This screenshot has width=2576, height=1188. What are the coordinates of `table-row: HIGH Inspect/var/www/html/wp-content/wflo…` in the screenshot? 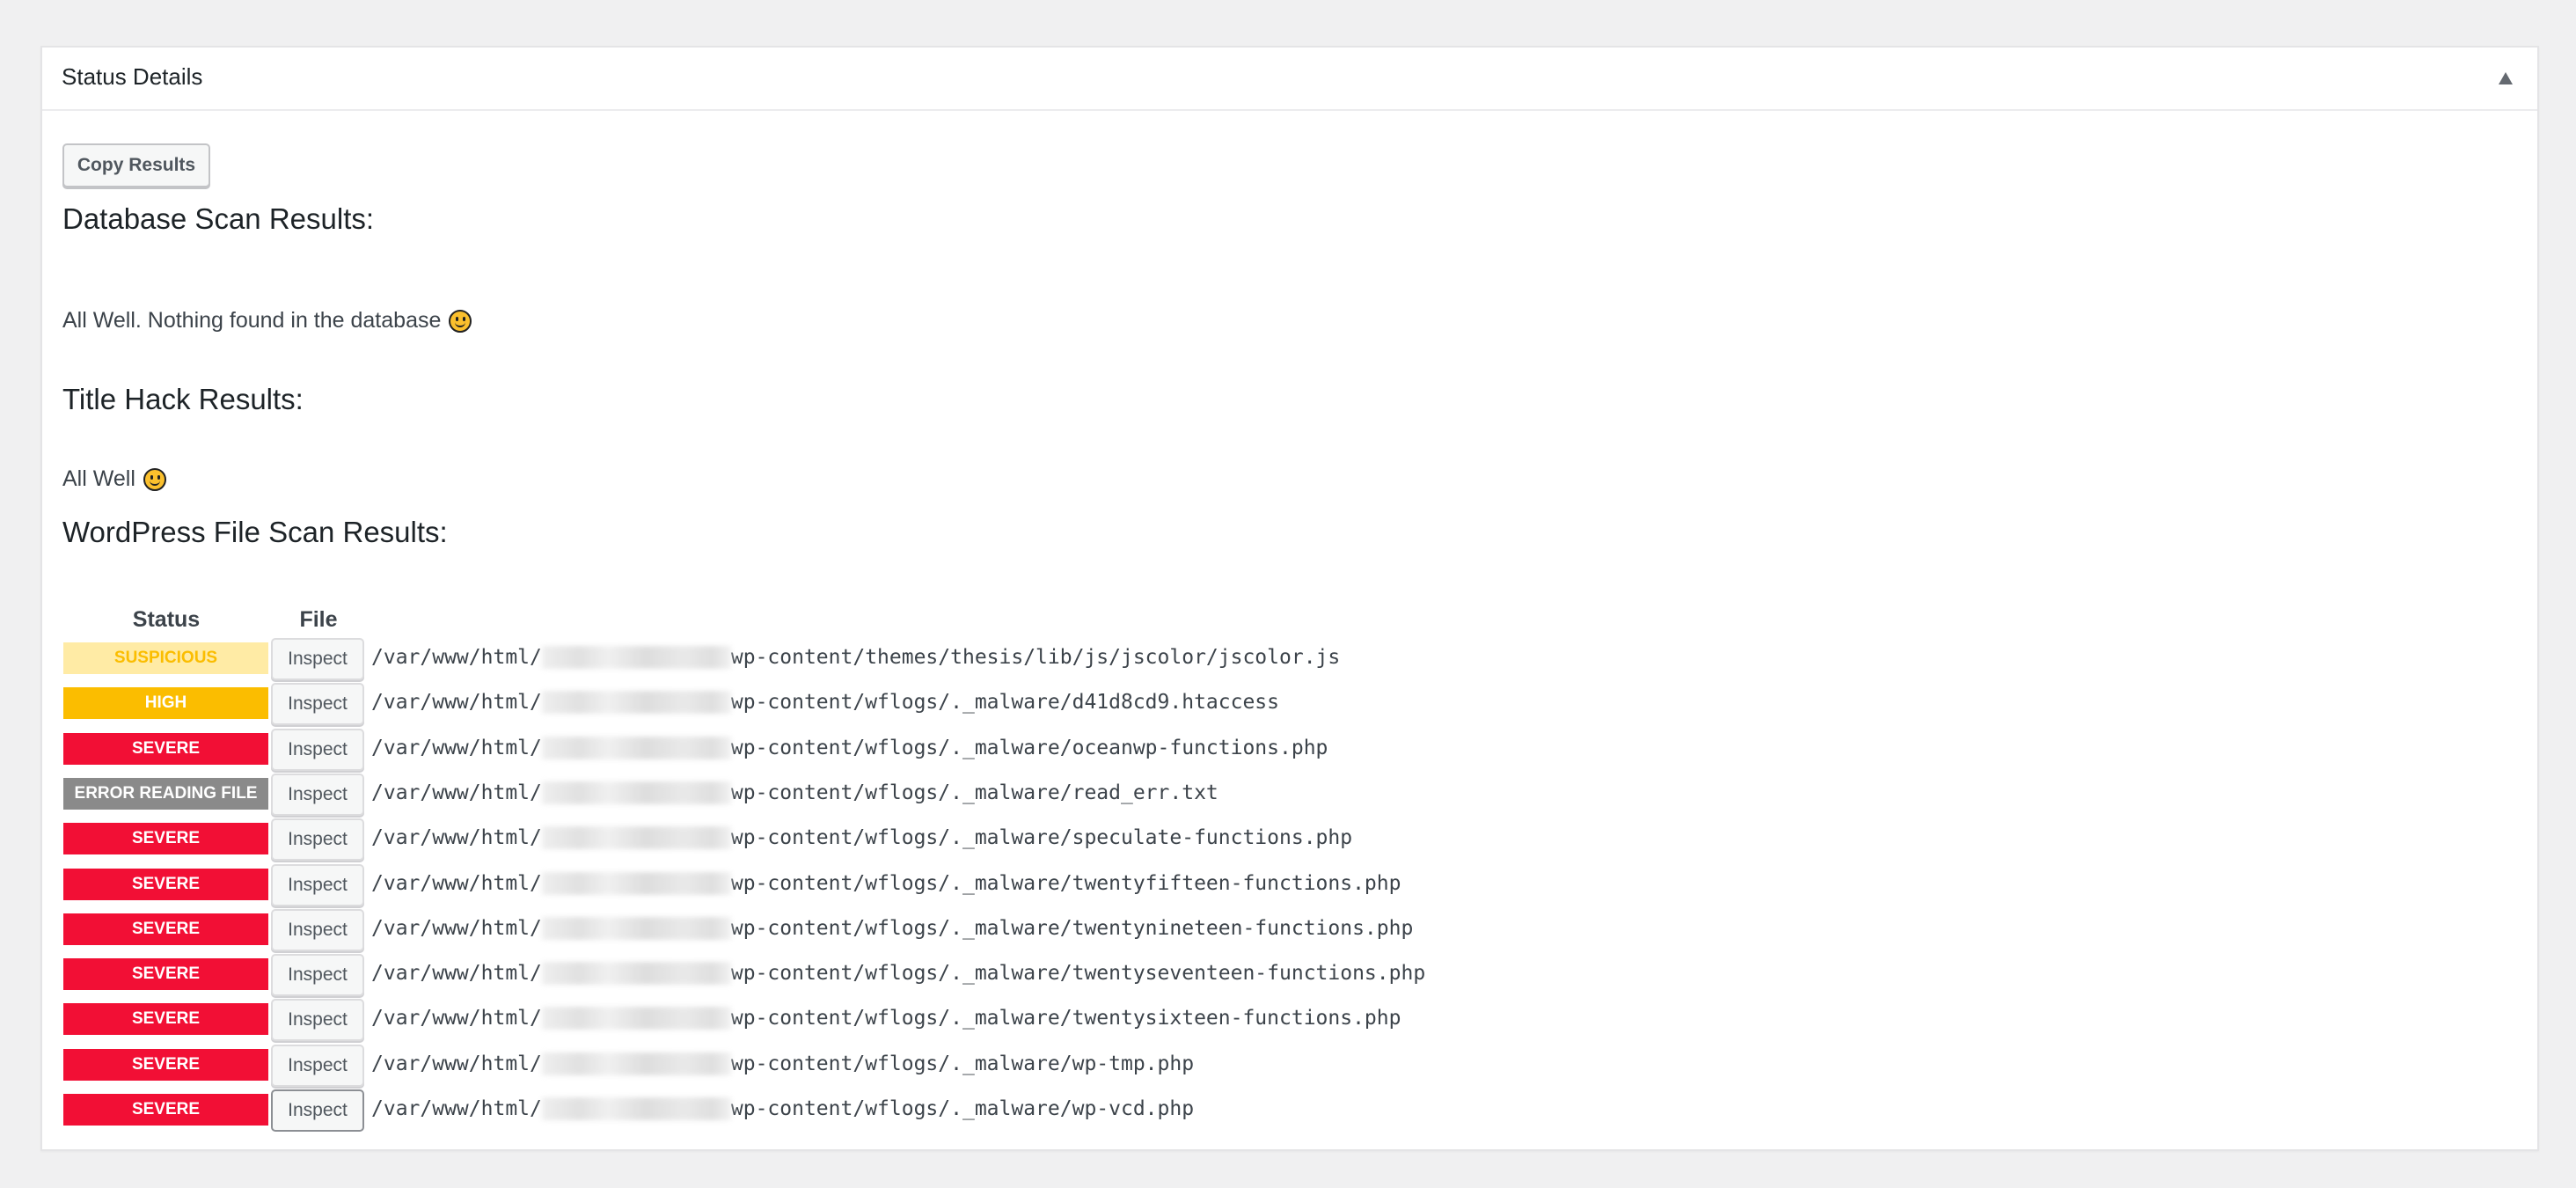 It's located at (943, 705).